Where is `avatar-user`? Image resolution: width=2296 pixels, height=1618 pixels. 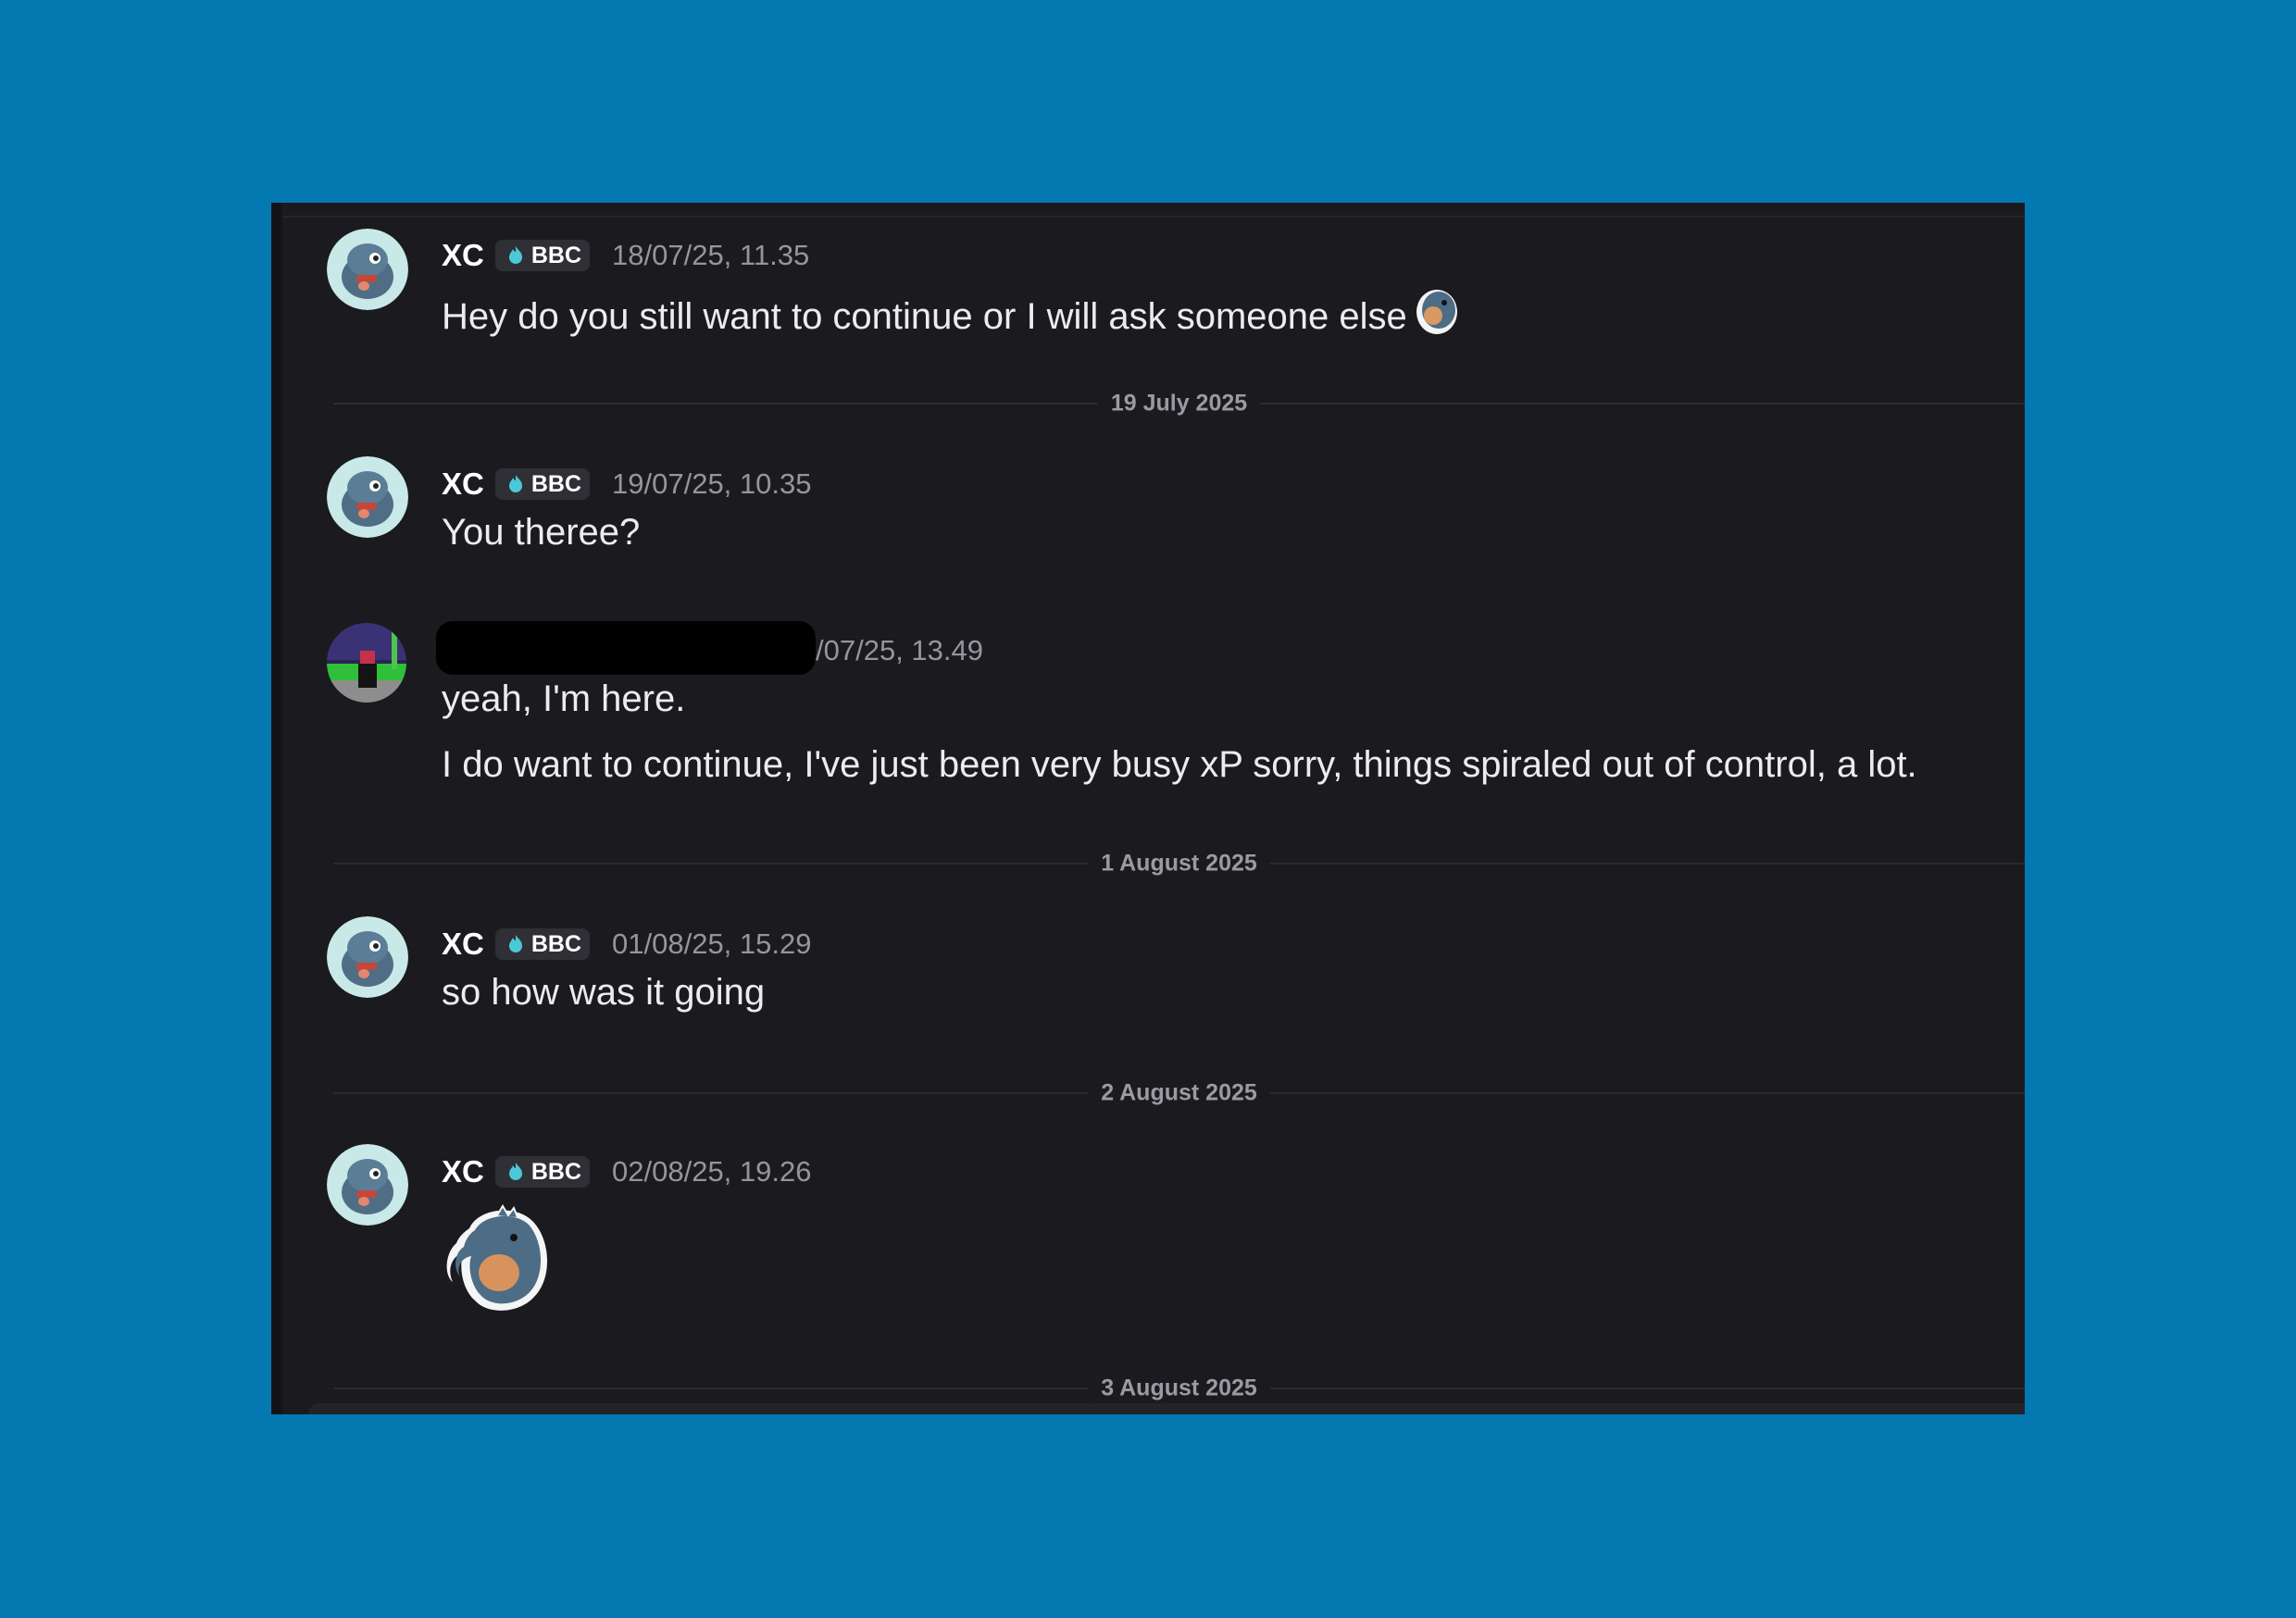 avatar-user is located at coordinates (366, 663).